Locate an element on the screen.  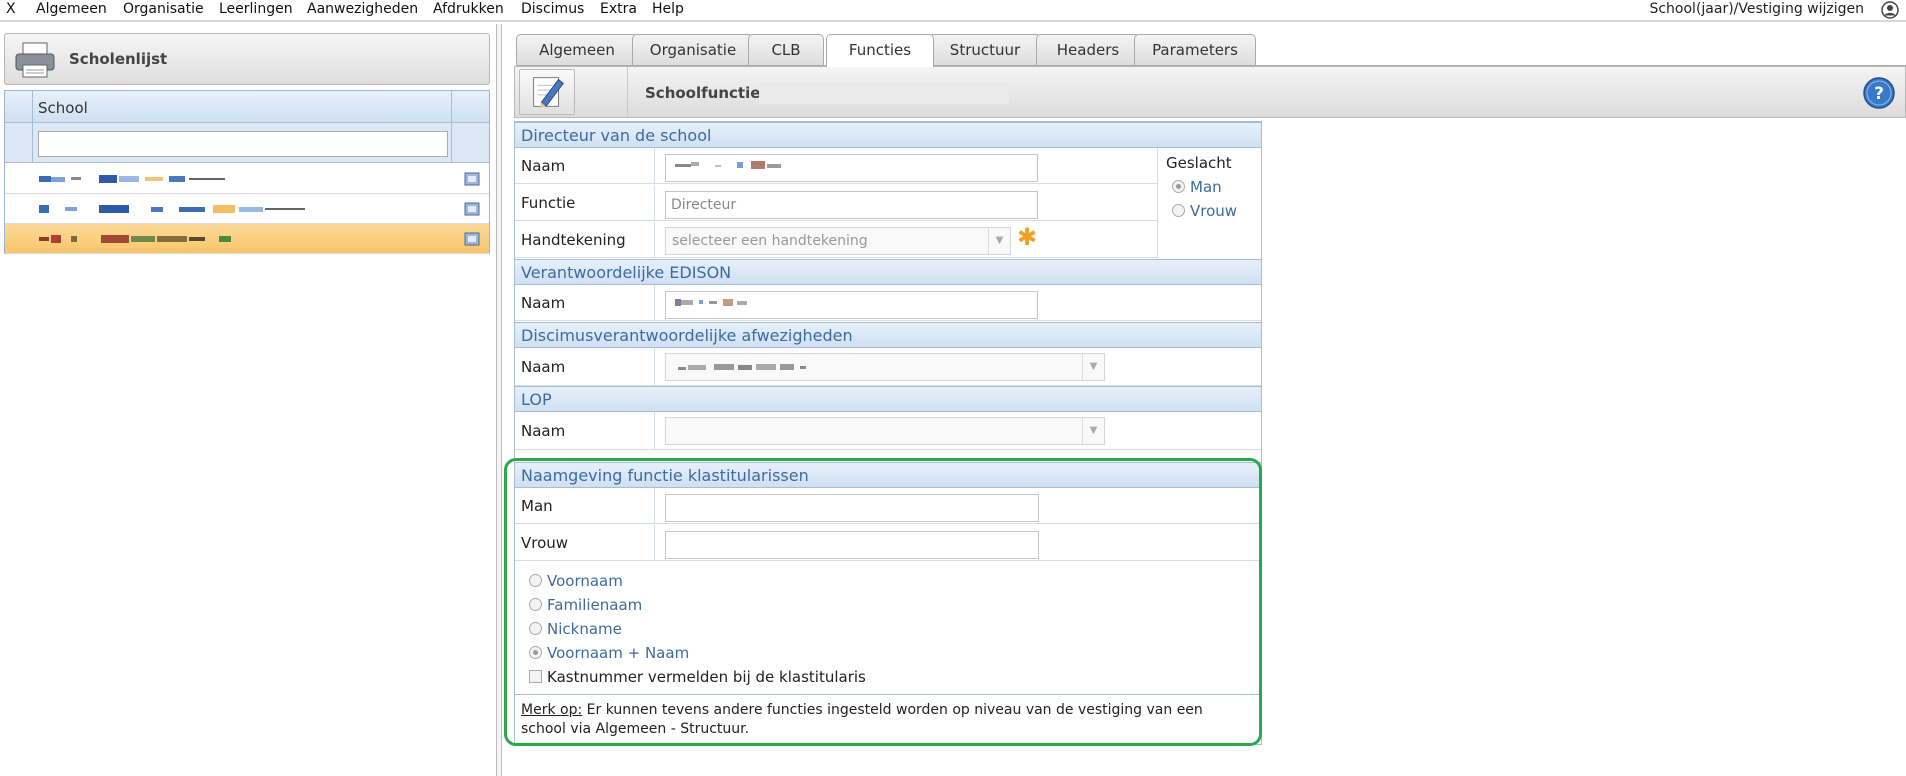
section-lop: LOP is located at coordinates (888, 399).